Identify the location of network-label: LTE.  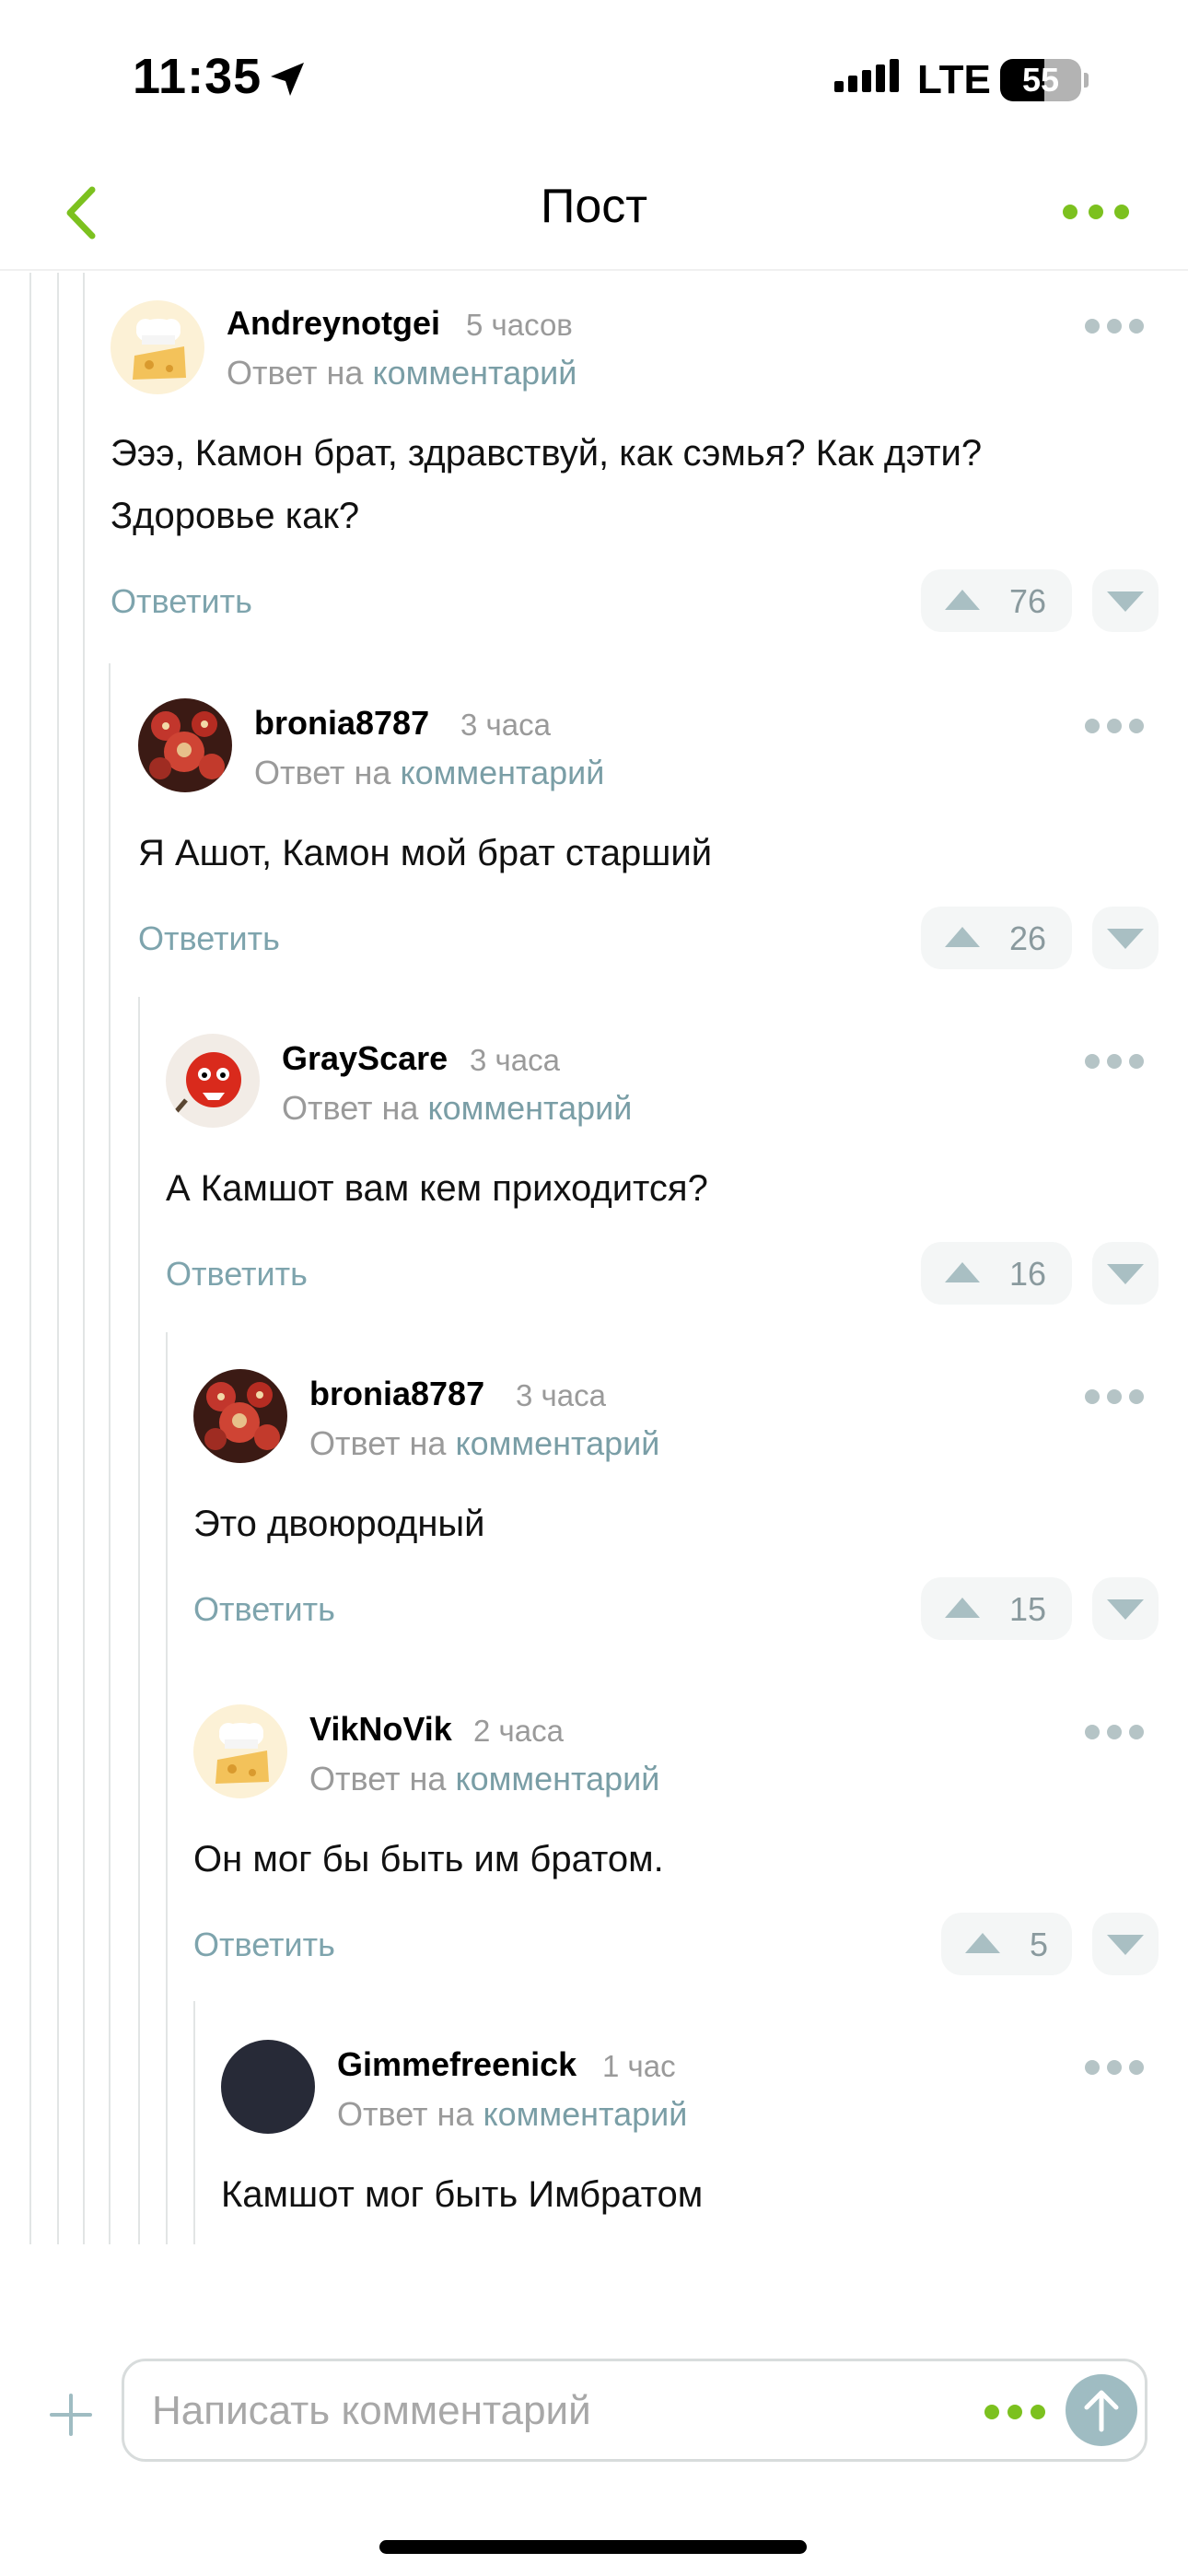
(954, 79).